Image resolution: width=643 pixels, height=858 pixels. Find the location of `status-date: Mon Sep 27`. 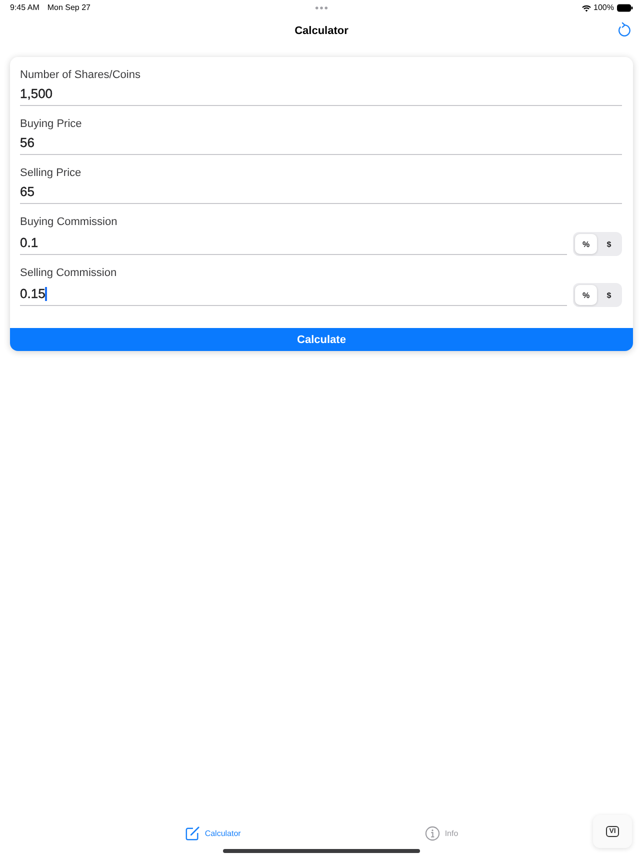

status-date: Mon Sep 27 is located at coordinates (68, 8).